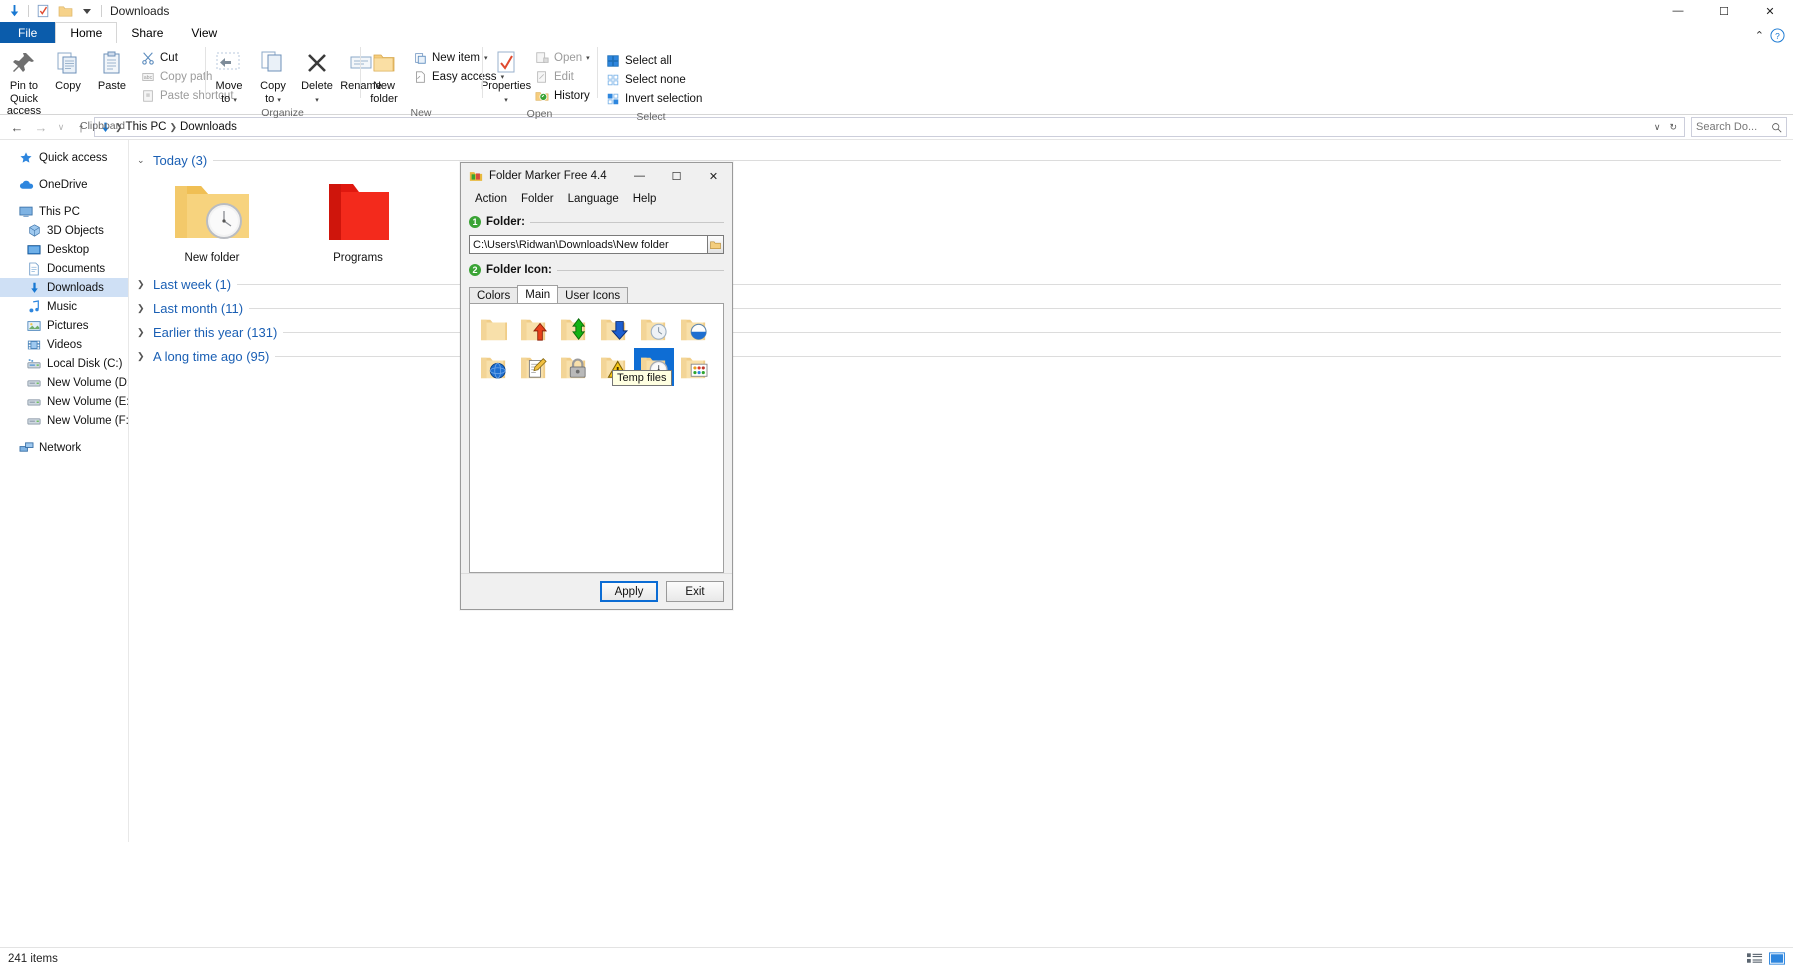  Describe the element at coordinates (64, 306) in the screenshot. I see `sidebar-item-music: Music` at that location.